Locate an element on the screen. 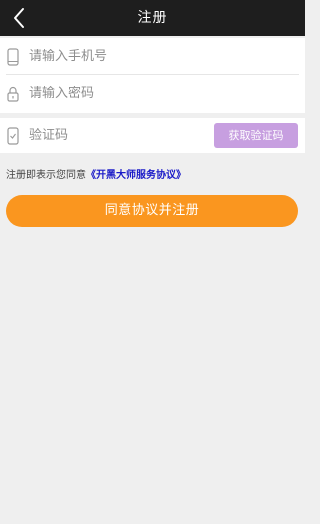  agreement-prefix: 注册即表示您同意 is located at coordinates (46, 175).